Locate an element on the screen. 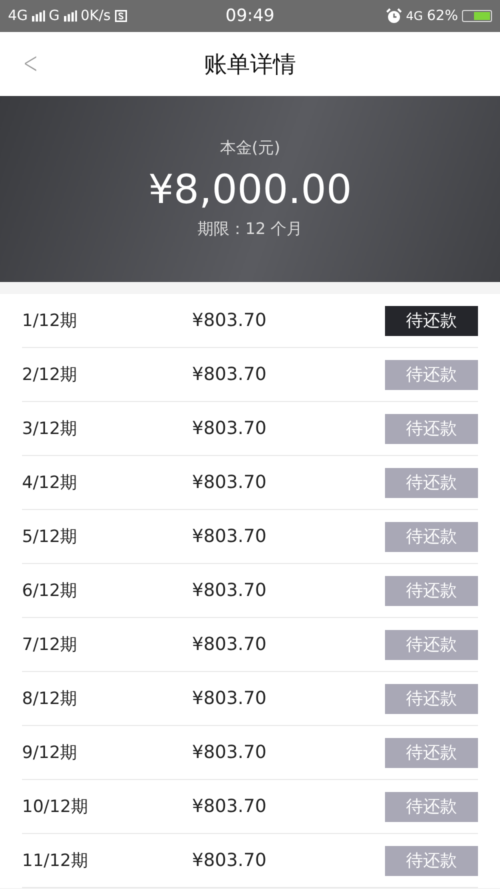 This screenshot has width=500, height=889. network-label: G is located at coordinates (54, 16).